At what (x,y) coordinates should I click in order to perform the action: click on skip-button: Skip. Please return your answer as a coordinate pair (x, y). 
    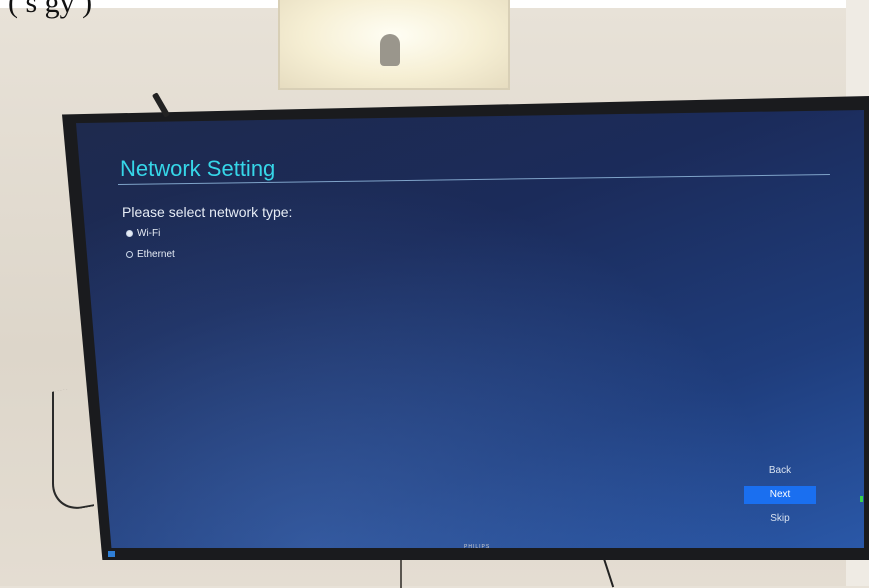
    Looking at the image, I should click on (780, 519).